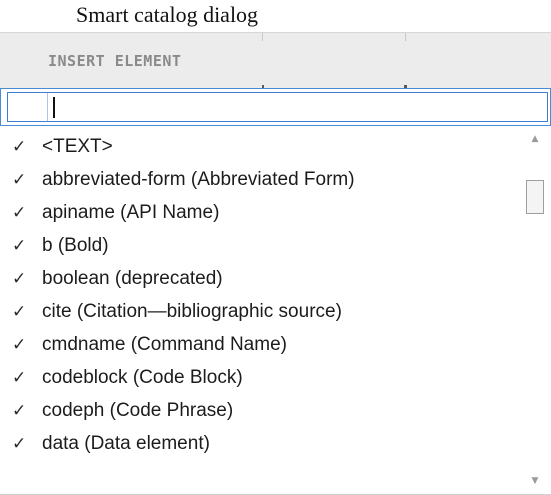 The image size is (551, 495). Describe the element at coordinates (75, 245) in the screenshot. I see `element-label: b (Bold)` at that location.